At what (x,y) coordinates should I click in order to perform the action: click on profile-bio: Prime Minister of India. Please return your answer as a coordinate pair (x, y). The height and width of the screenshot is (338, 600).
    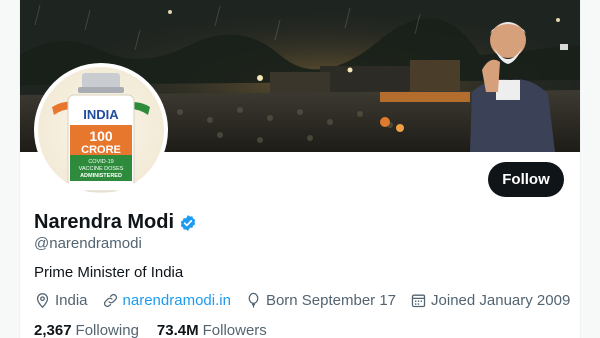
    Looking at the image, I should click on (109, 272).